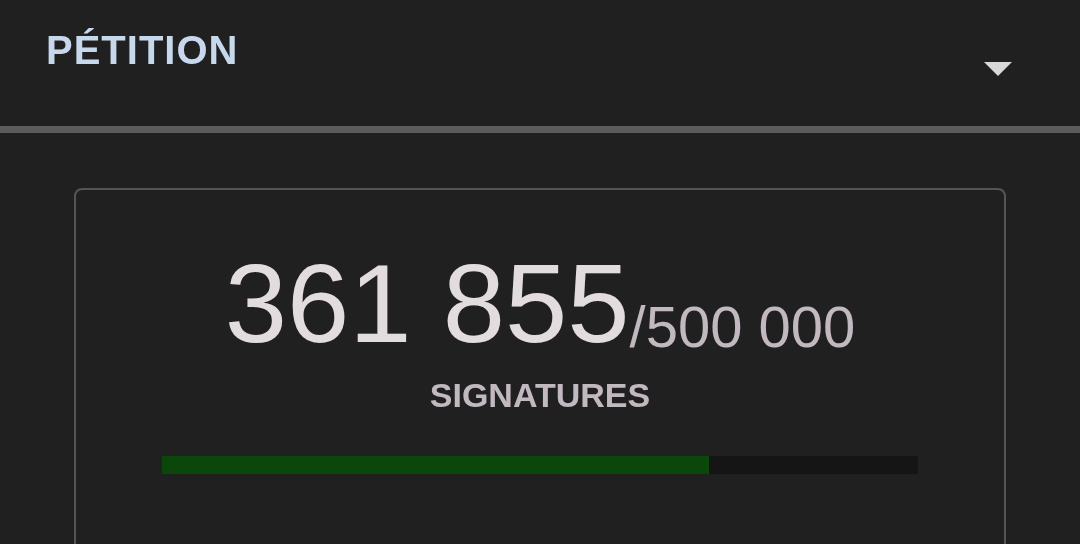 This screenshot has width=1080, height=544. I want to click on signature-count: 361 855, so click(427, 304).